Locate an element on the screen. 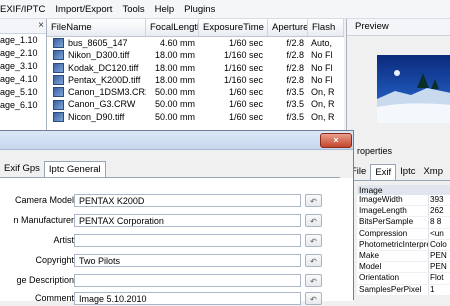 The width and height of the screenshot is (450, 306). tab-iptc-general: Iptc General is located at coordinates (74, 169).